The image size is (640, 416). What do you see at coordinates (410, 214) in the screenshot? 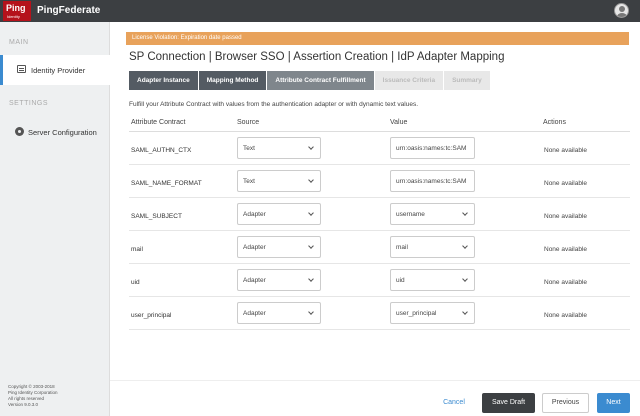
I see `value-select-value: username` at bounding box center [410, 214].